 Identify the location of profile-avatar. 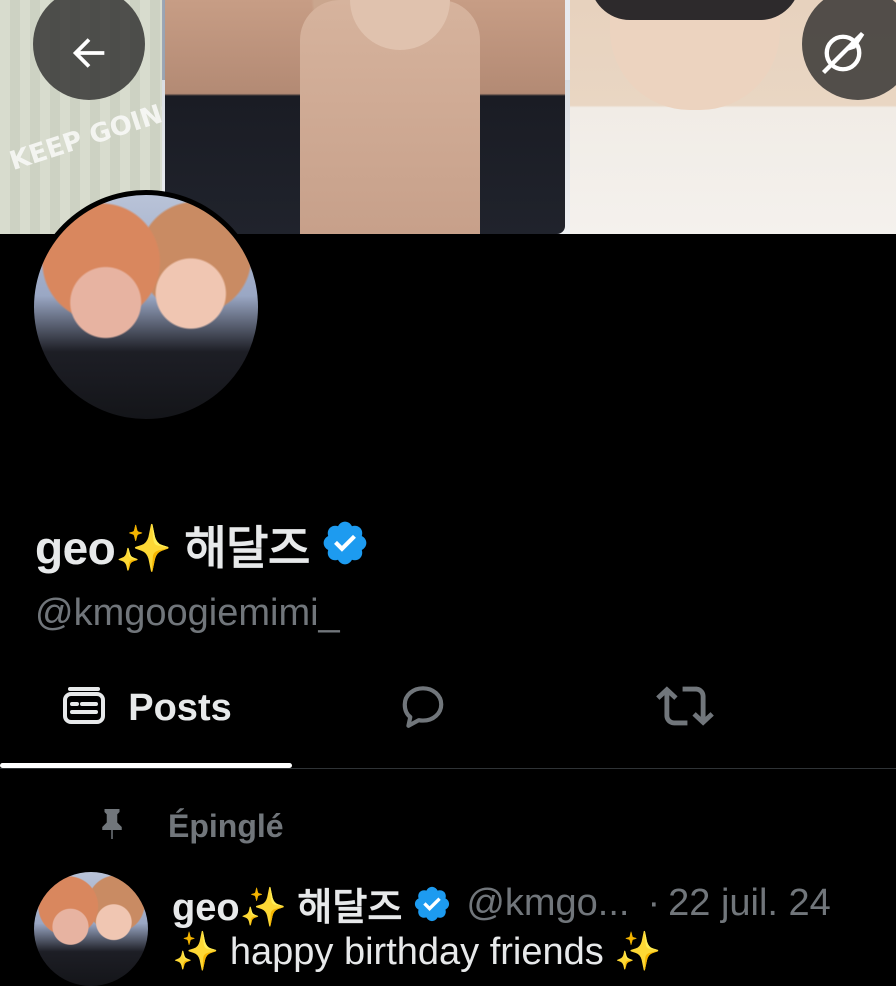
(146, 307).